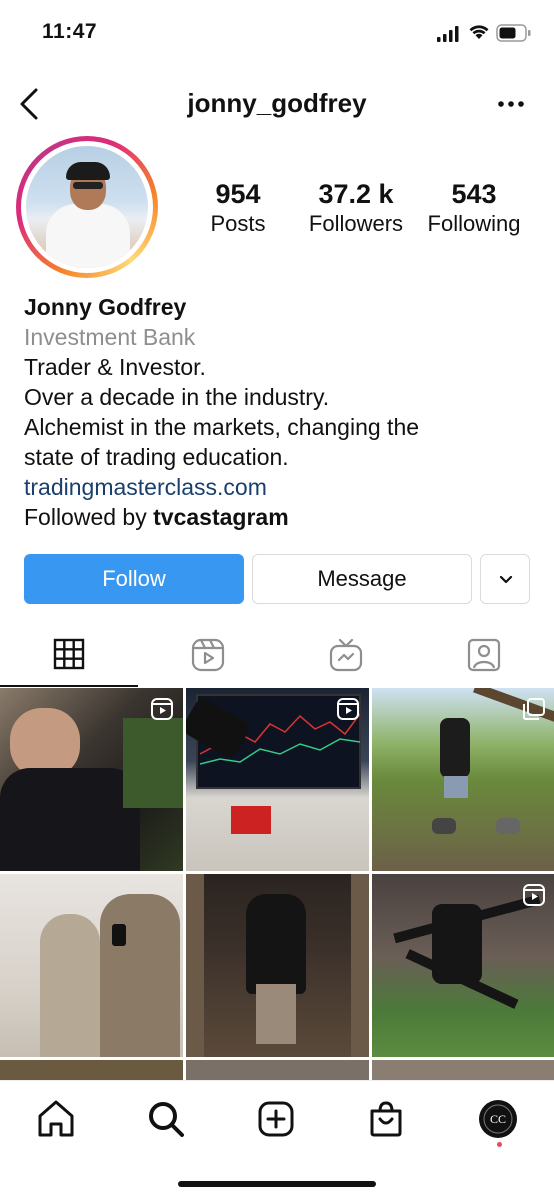  What do you see at coordinates (105, 307) in the screenshot?
I see `profile-name: Jonny Godfrey` at bounding box center [105, 307].